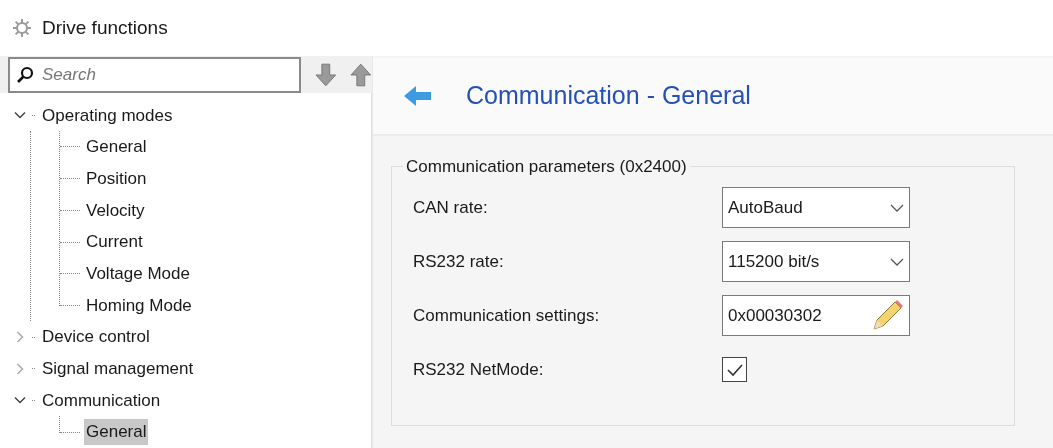 The image size is (1053, 448). I want to click on search-field: Search, so click(154, 74).